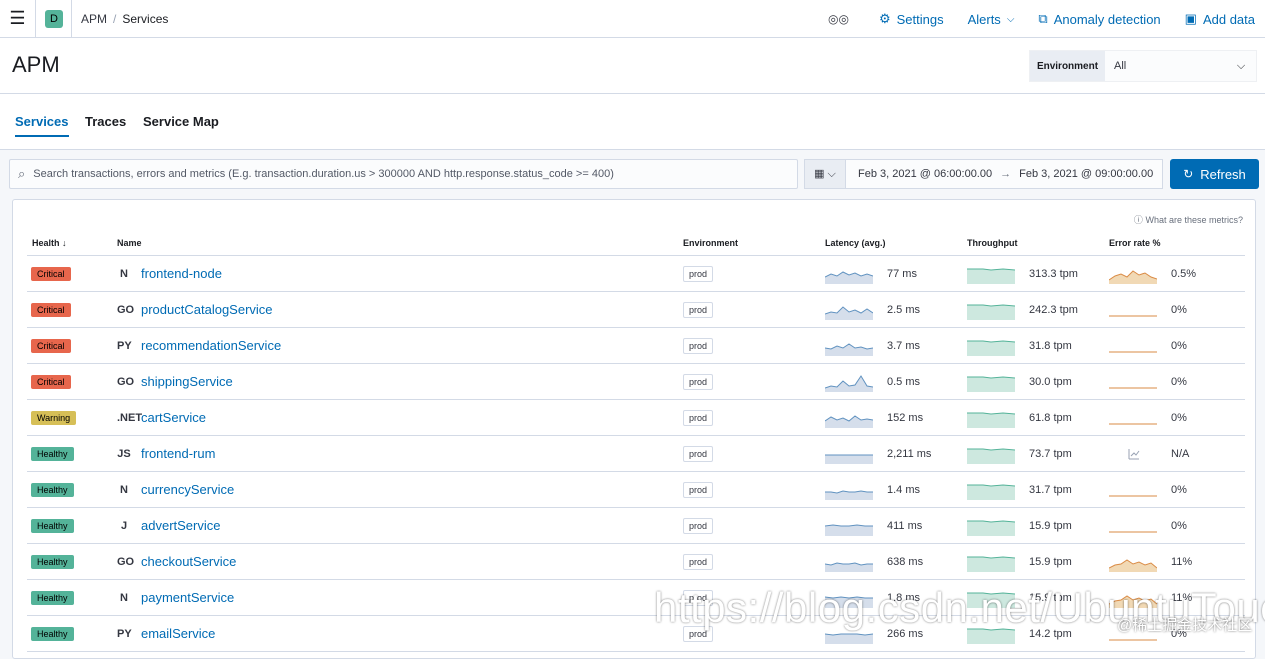  I want to click on column-throughput: Throughput, so click(992, 243).